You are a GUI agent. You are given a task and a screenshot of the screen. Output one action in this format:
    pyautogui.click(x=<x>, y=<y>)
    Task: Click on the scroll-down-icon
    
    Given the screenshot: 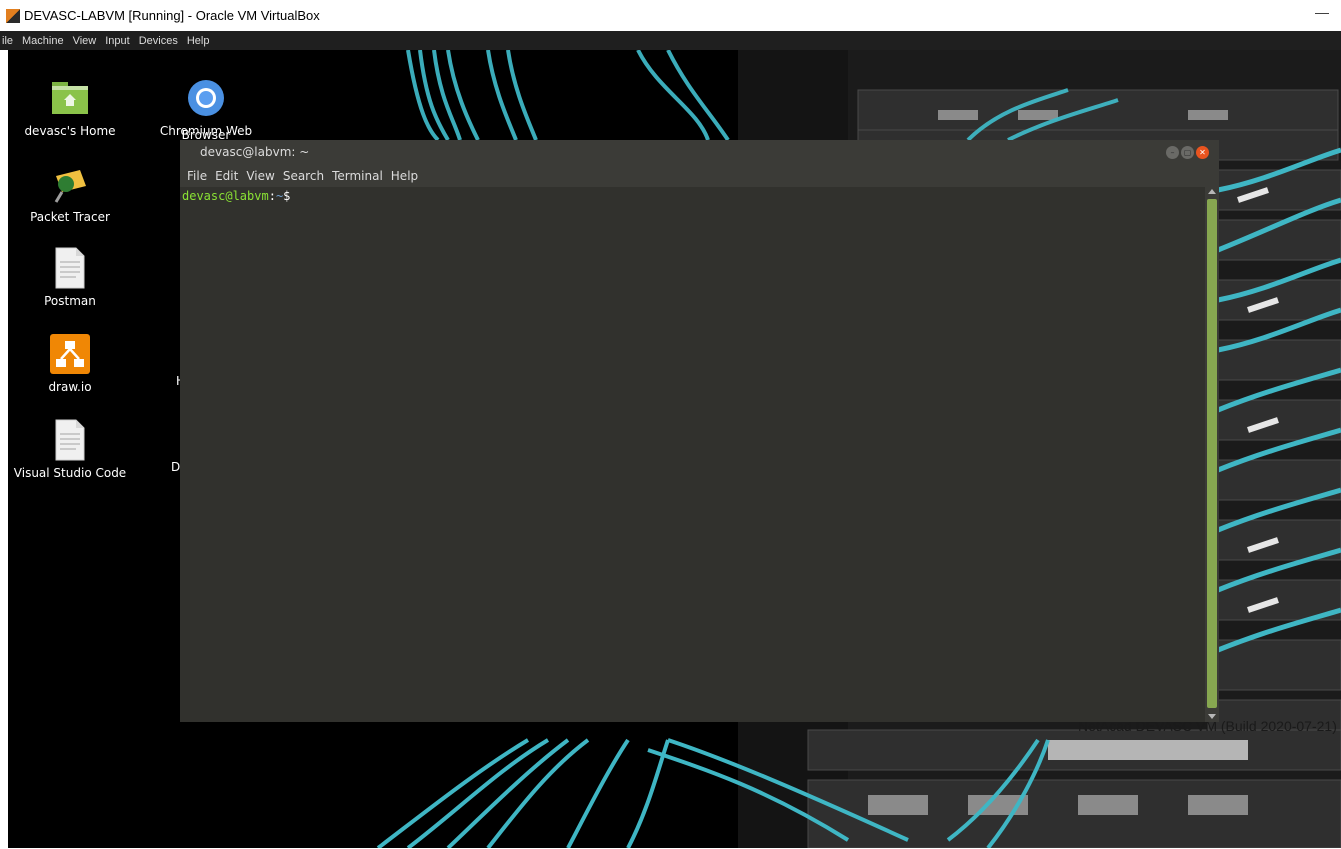 What is the action you would take?
    pyautogui.click(x=1212, y=716)
    